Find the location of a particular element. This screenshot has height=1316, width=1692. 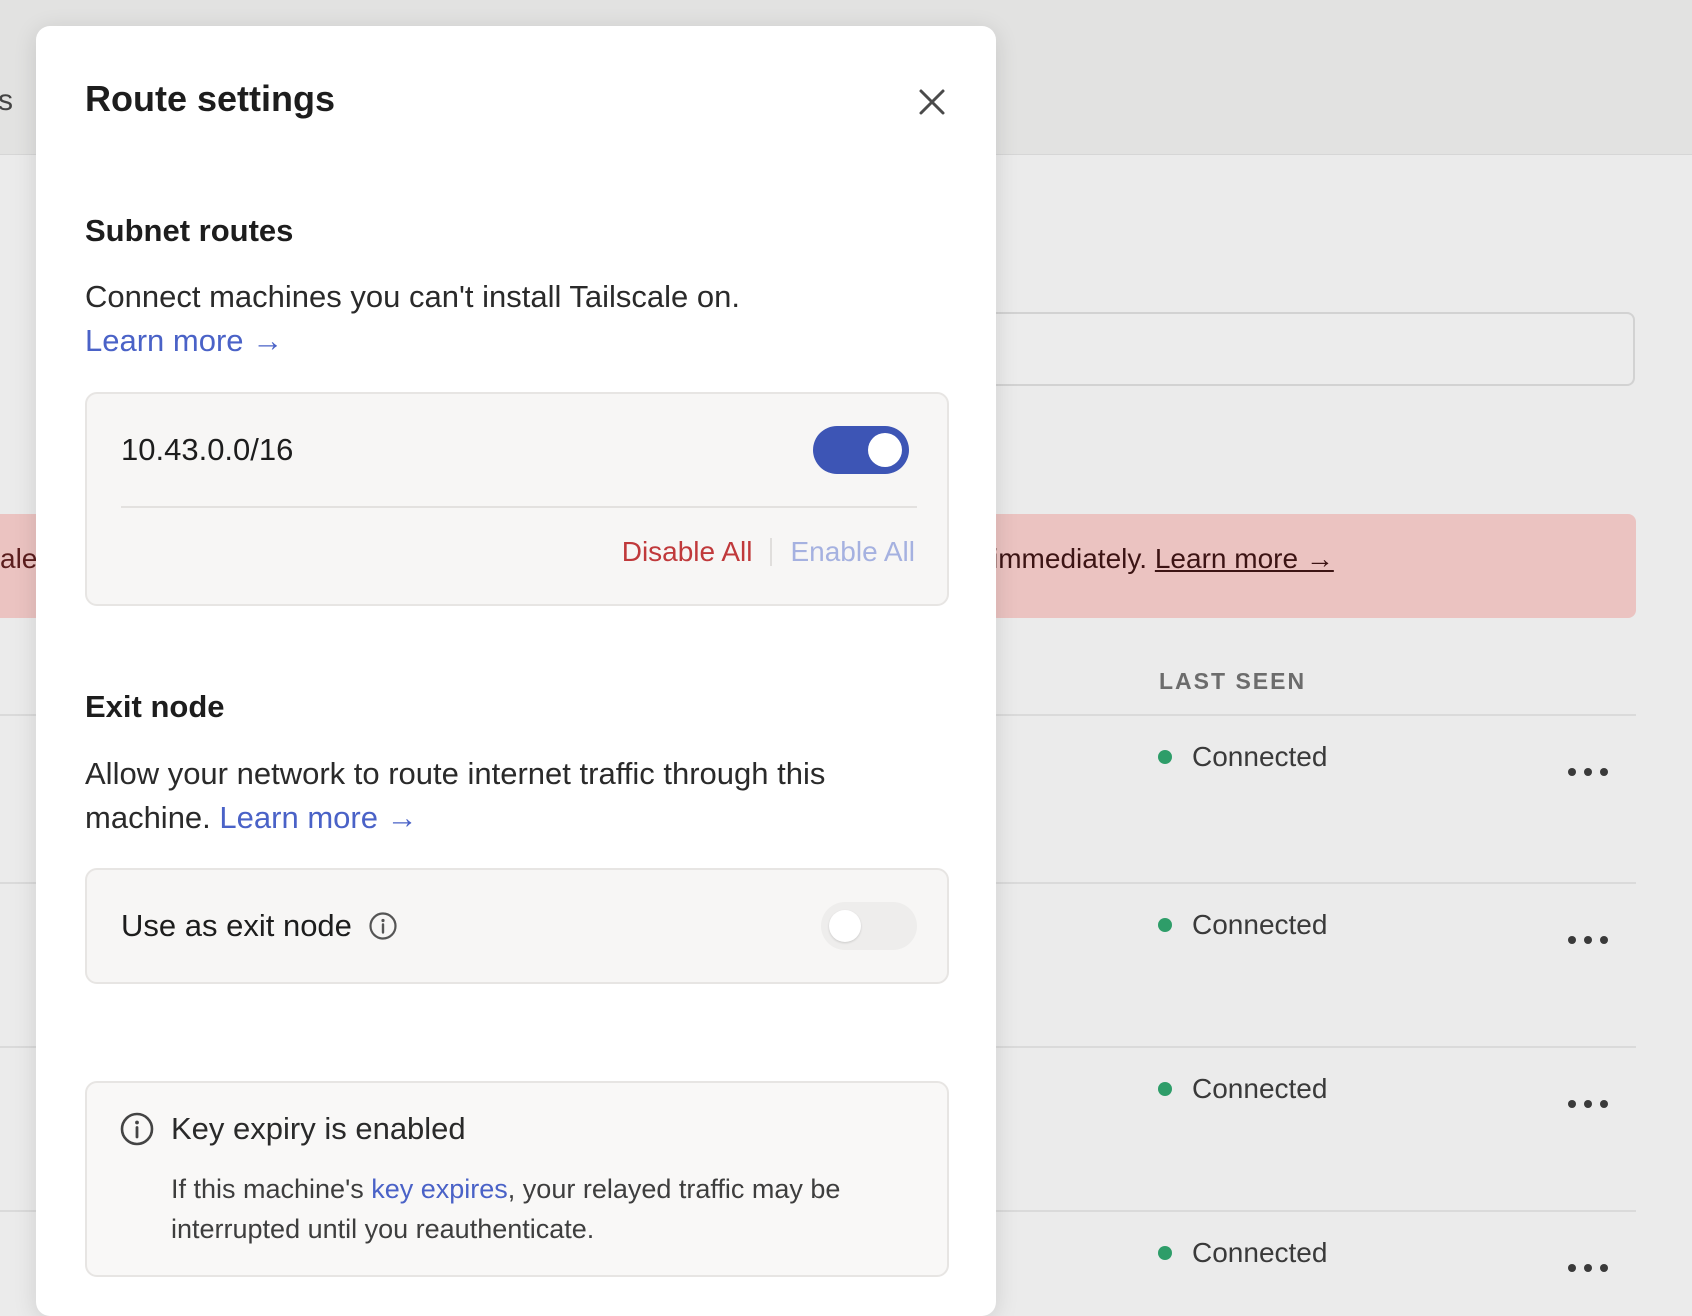

alert-banner-text-fragment: ale is located at coordinates (19, 558).